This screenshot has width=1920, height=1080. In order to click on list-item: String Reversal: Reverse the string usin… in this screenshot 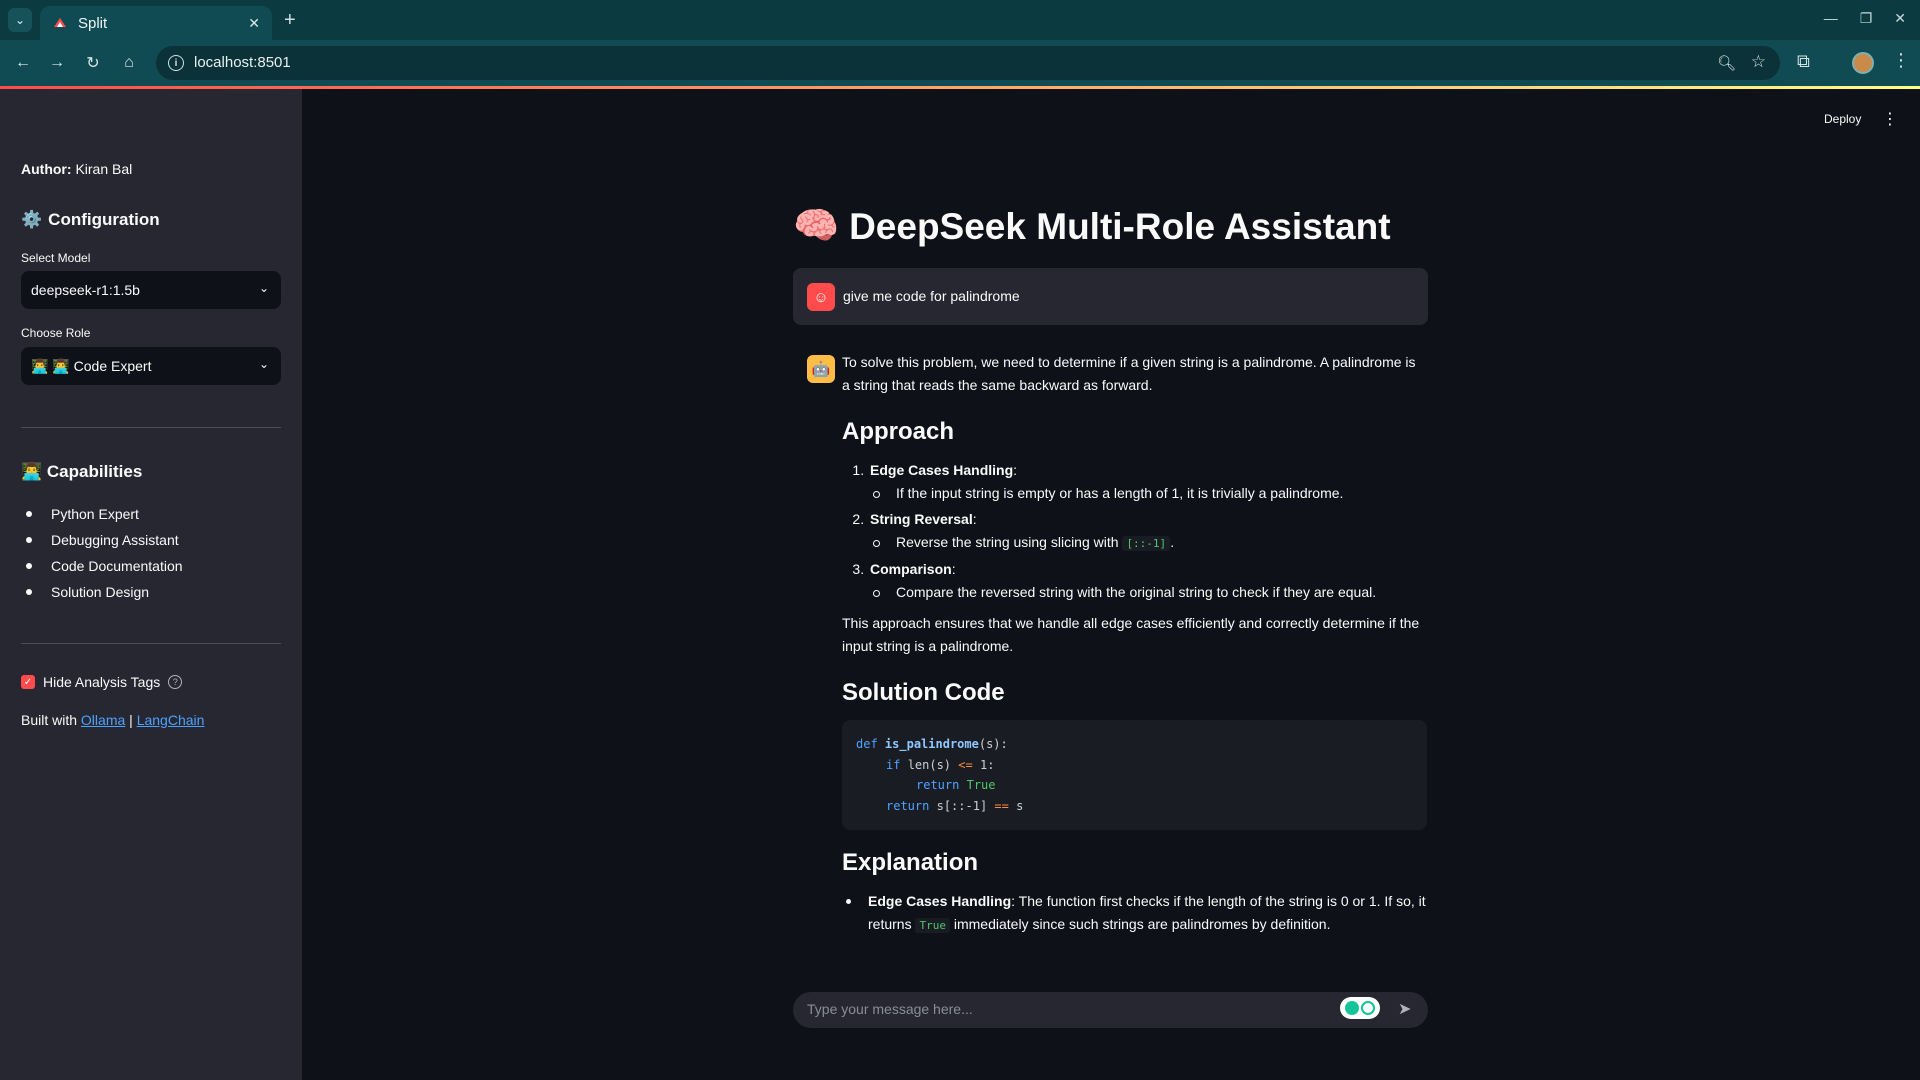, I will do `click(1147, 531)`.